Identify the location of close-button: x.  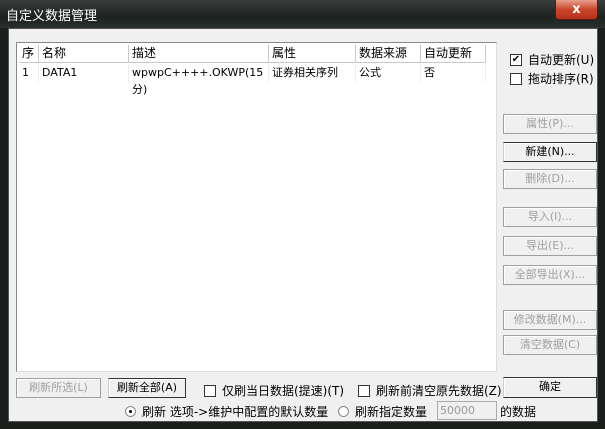
(576, 10).